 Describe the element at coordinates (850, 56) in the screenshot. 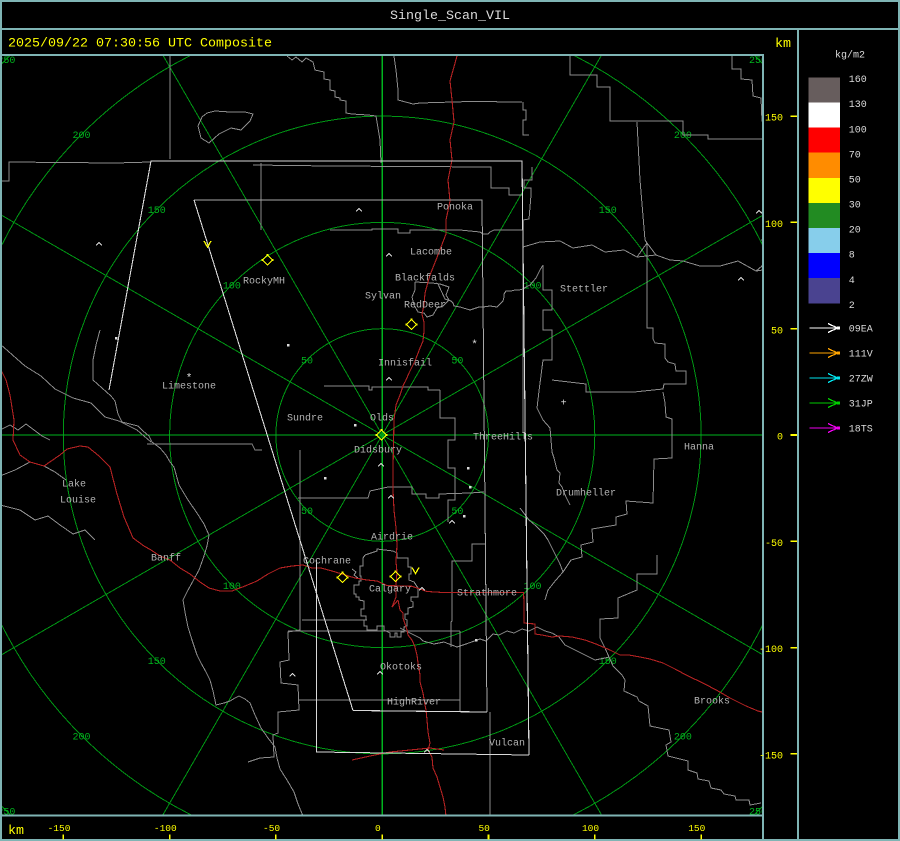

I see `svg-text: kg/m2` at that location.